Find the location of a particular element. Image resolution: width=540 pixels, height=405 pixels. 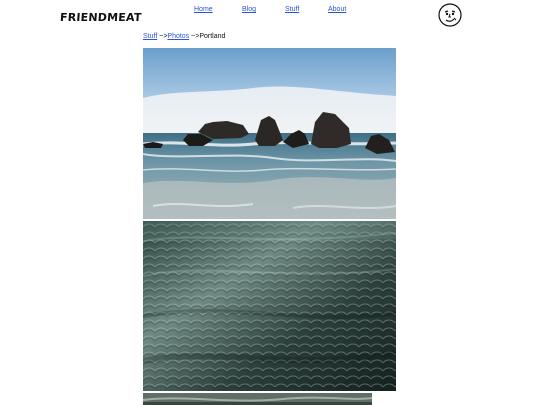

nav-about-link: About is located at coordinates (337, 9).